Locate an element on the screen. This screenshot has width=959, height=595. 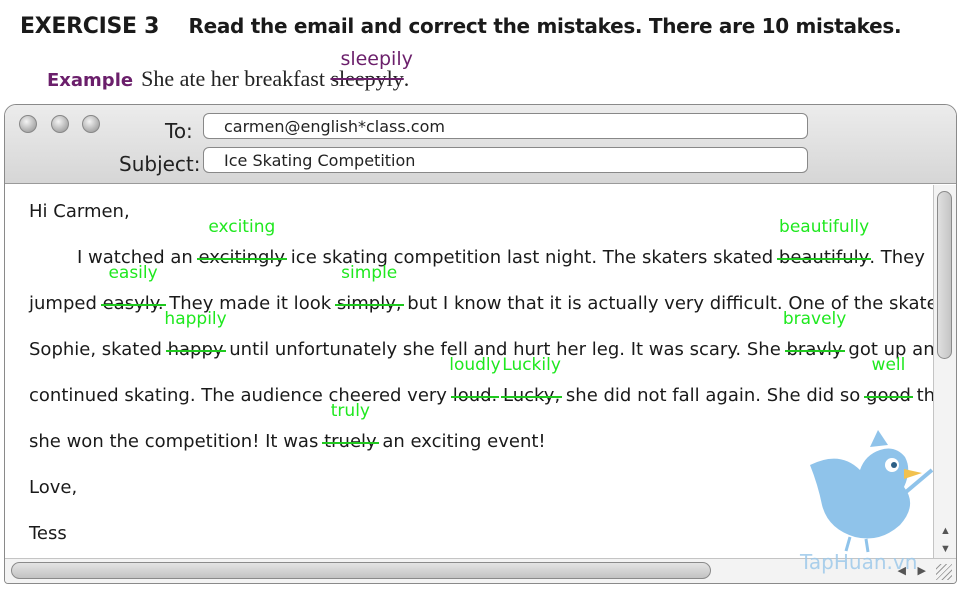
mistake-happy: happy happily is located at coordinates (195, 334).